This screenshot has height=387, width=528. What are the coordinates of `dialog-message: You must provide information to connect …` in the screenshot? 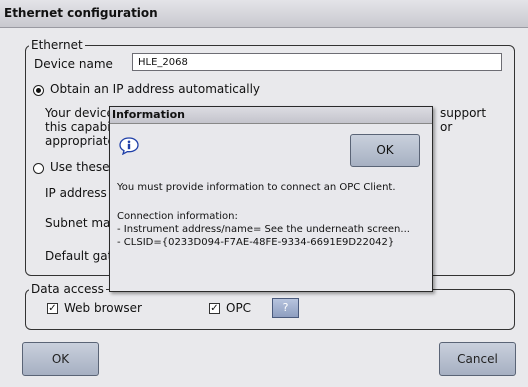 It's located at (256, 187).